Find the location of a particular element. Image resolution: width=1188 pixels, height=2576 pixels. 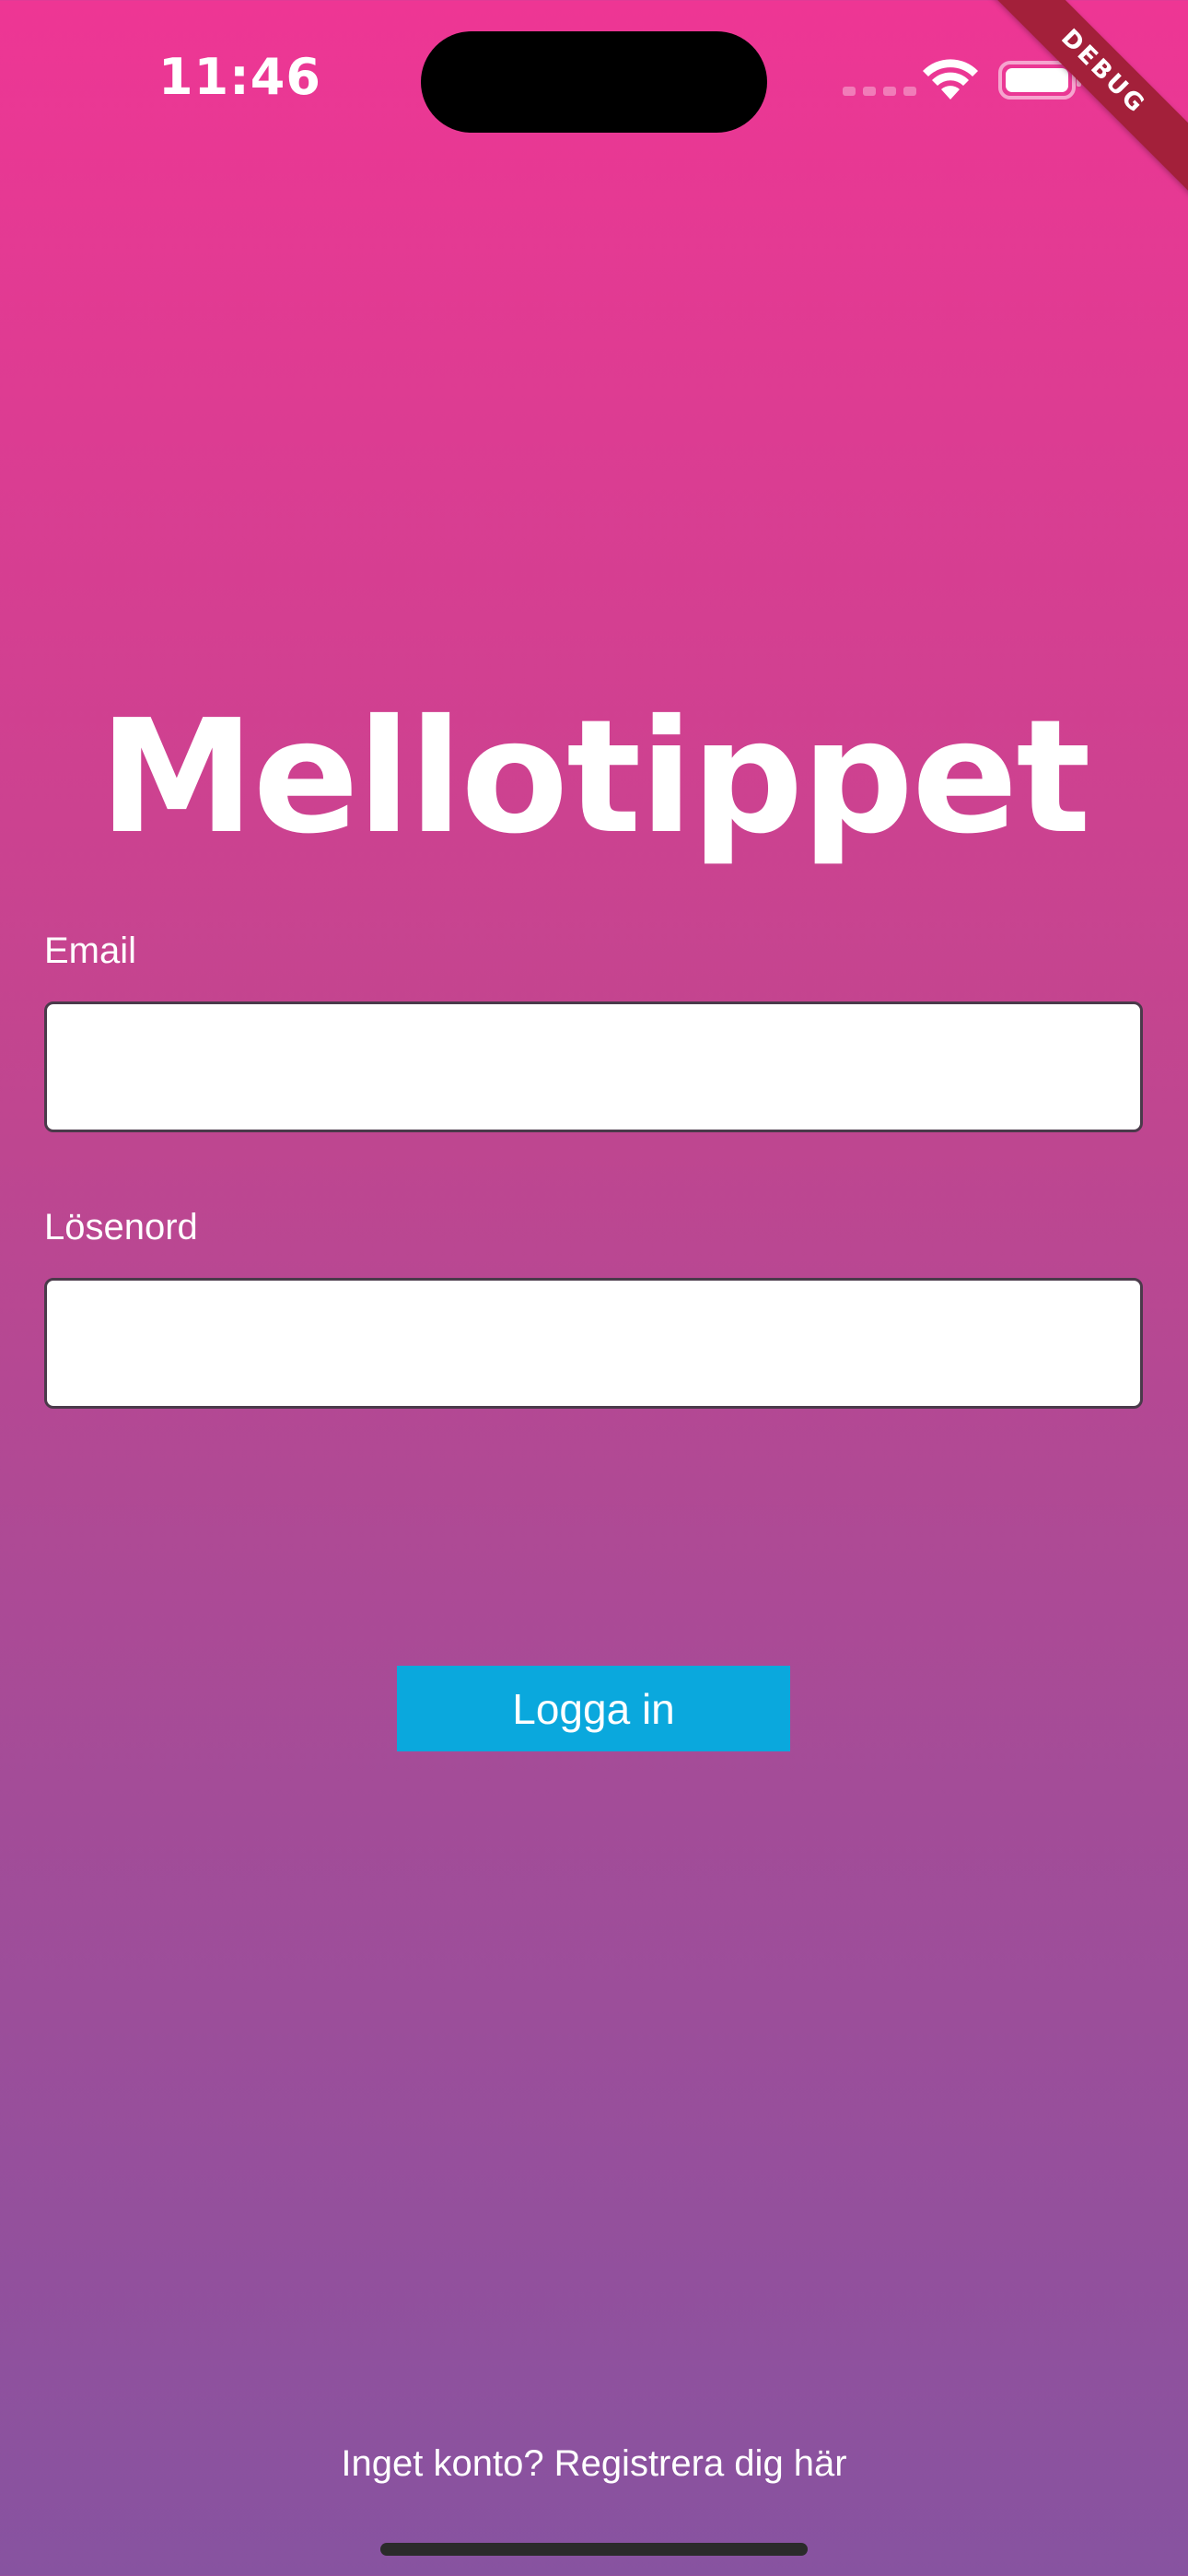

register-link: Inget konto? Registrera dig här is located at coordinates (594, 2464).